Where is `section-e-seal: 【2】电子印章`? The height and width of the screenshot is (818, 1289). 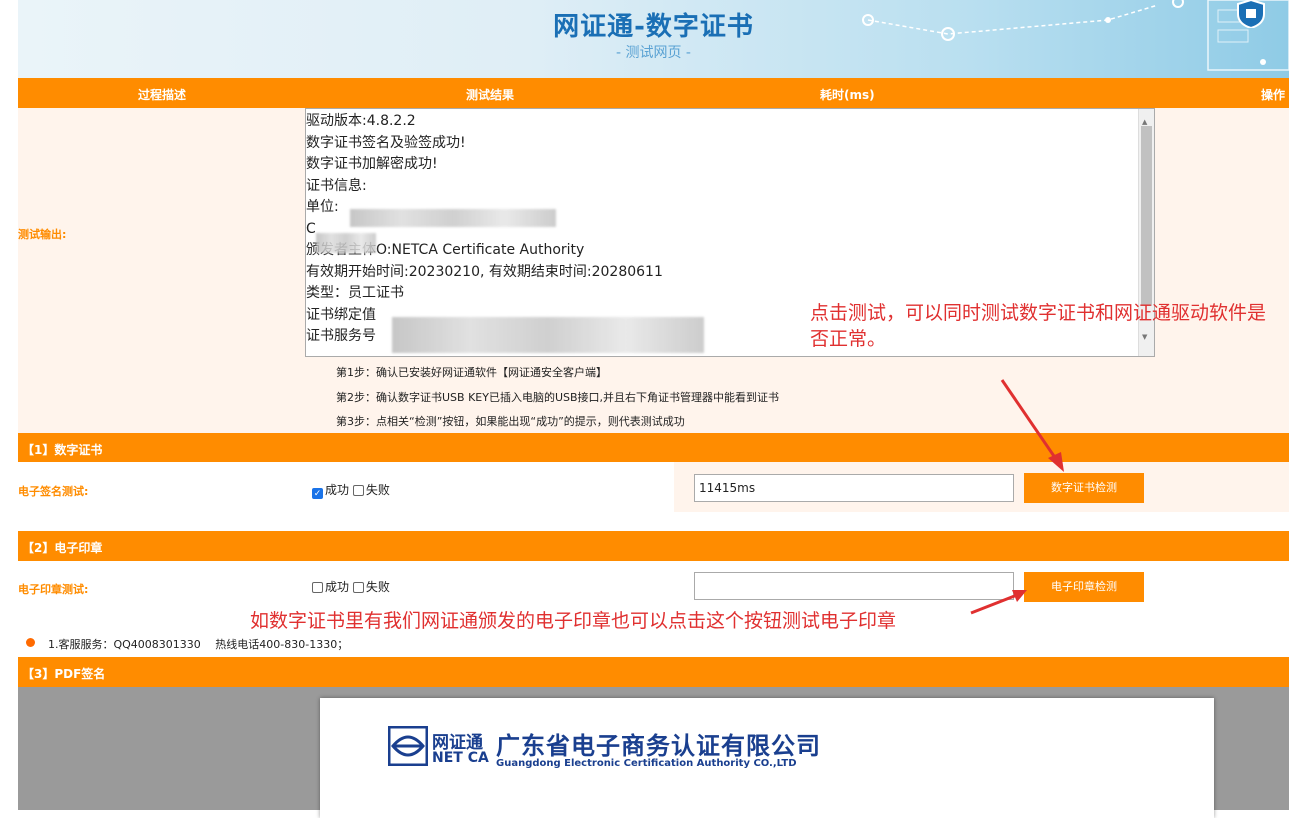 section-e-seal: 【2】电子印章 is located at coordinates (653, 546).